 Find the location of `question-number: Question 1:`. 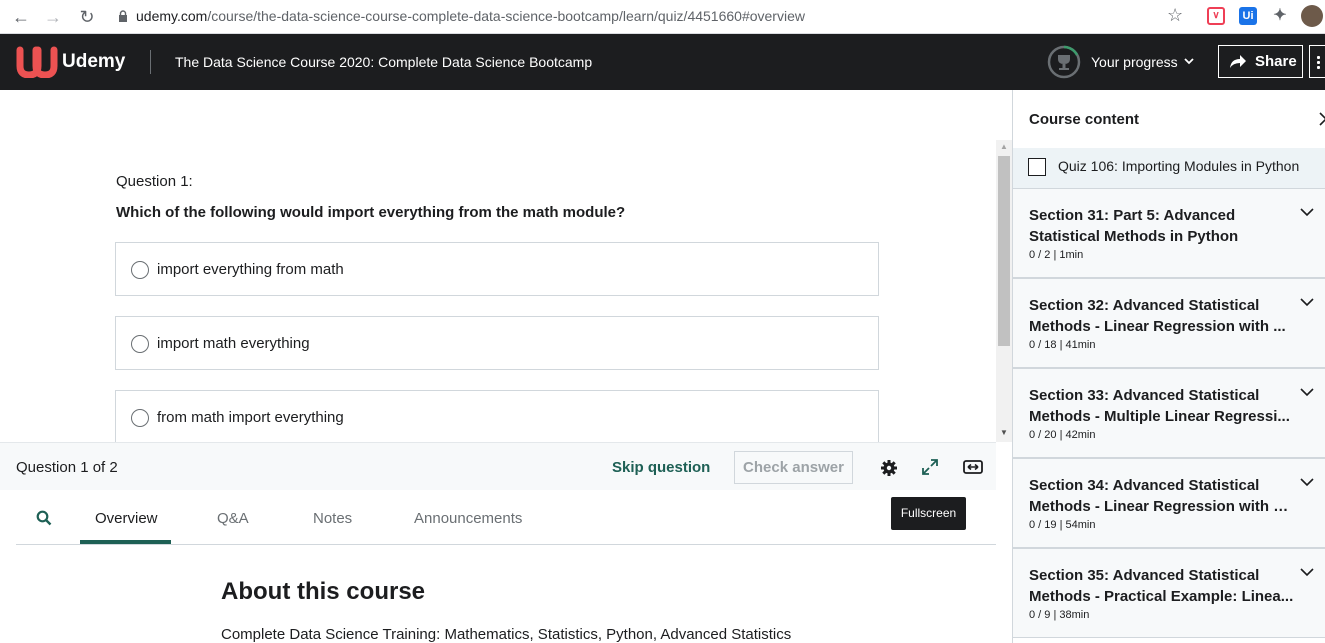

question-number: Question 1: is located at coordinates (154, 181).